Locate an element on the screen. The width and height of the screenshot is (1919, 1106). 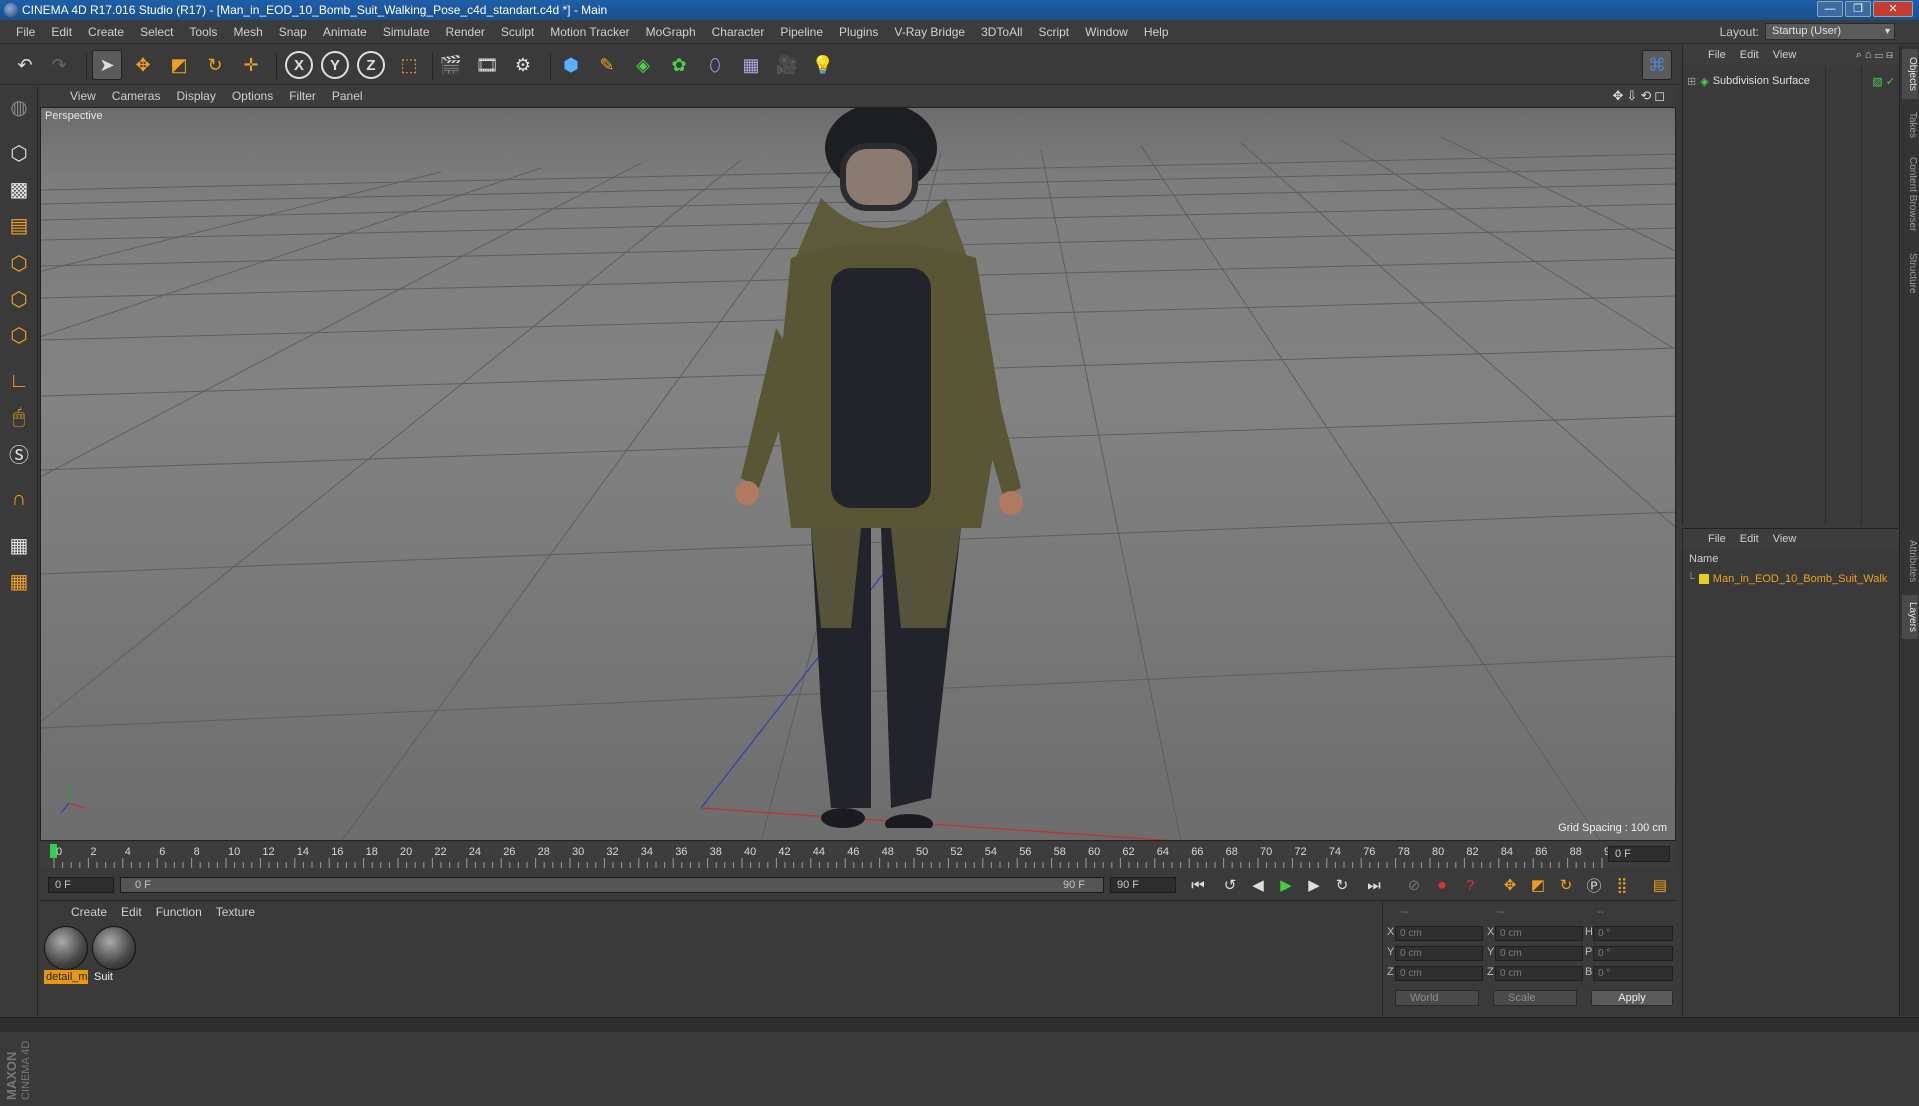
position-y-field: 0 cm is located at coordinates (1439, 953).